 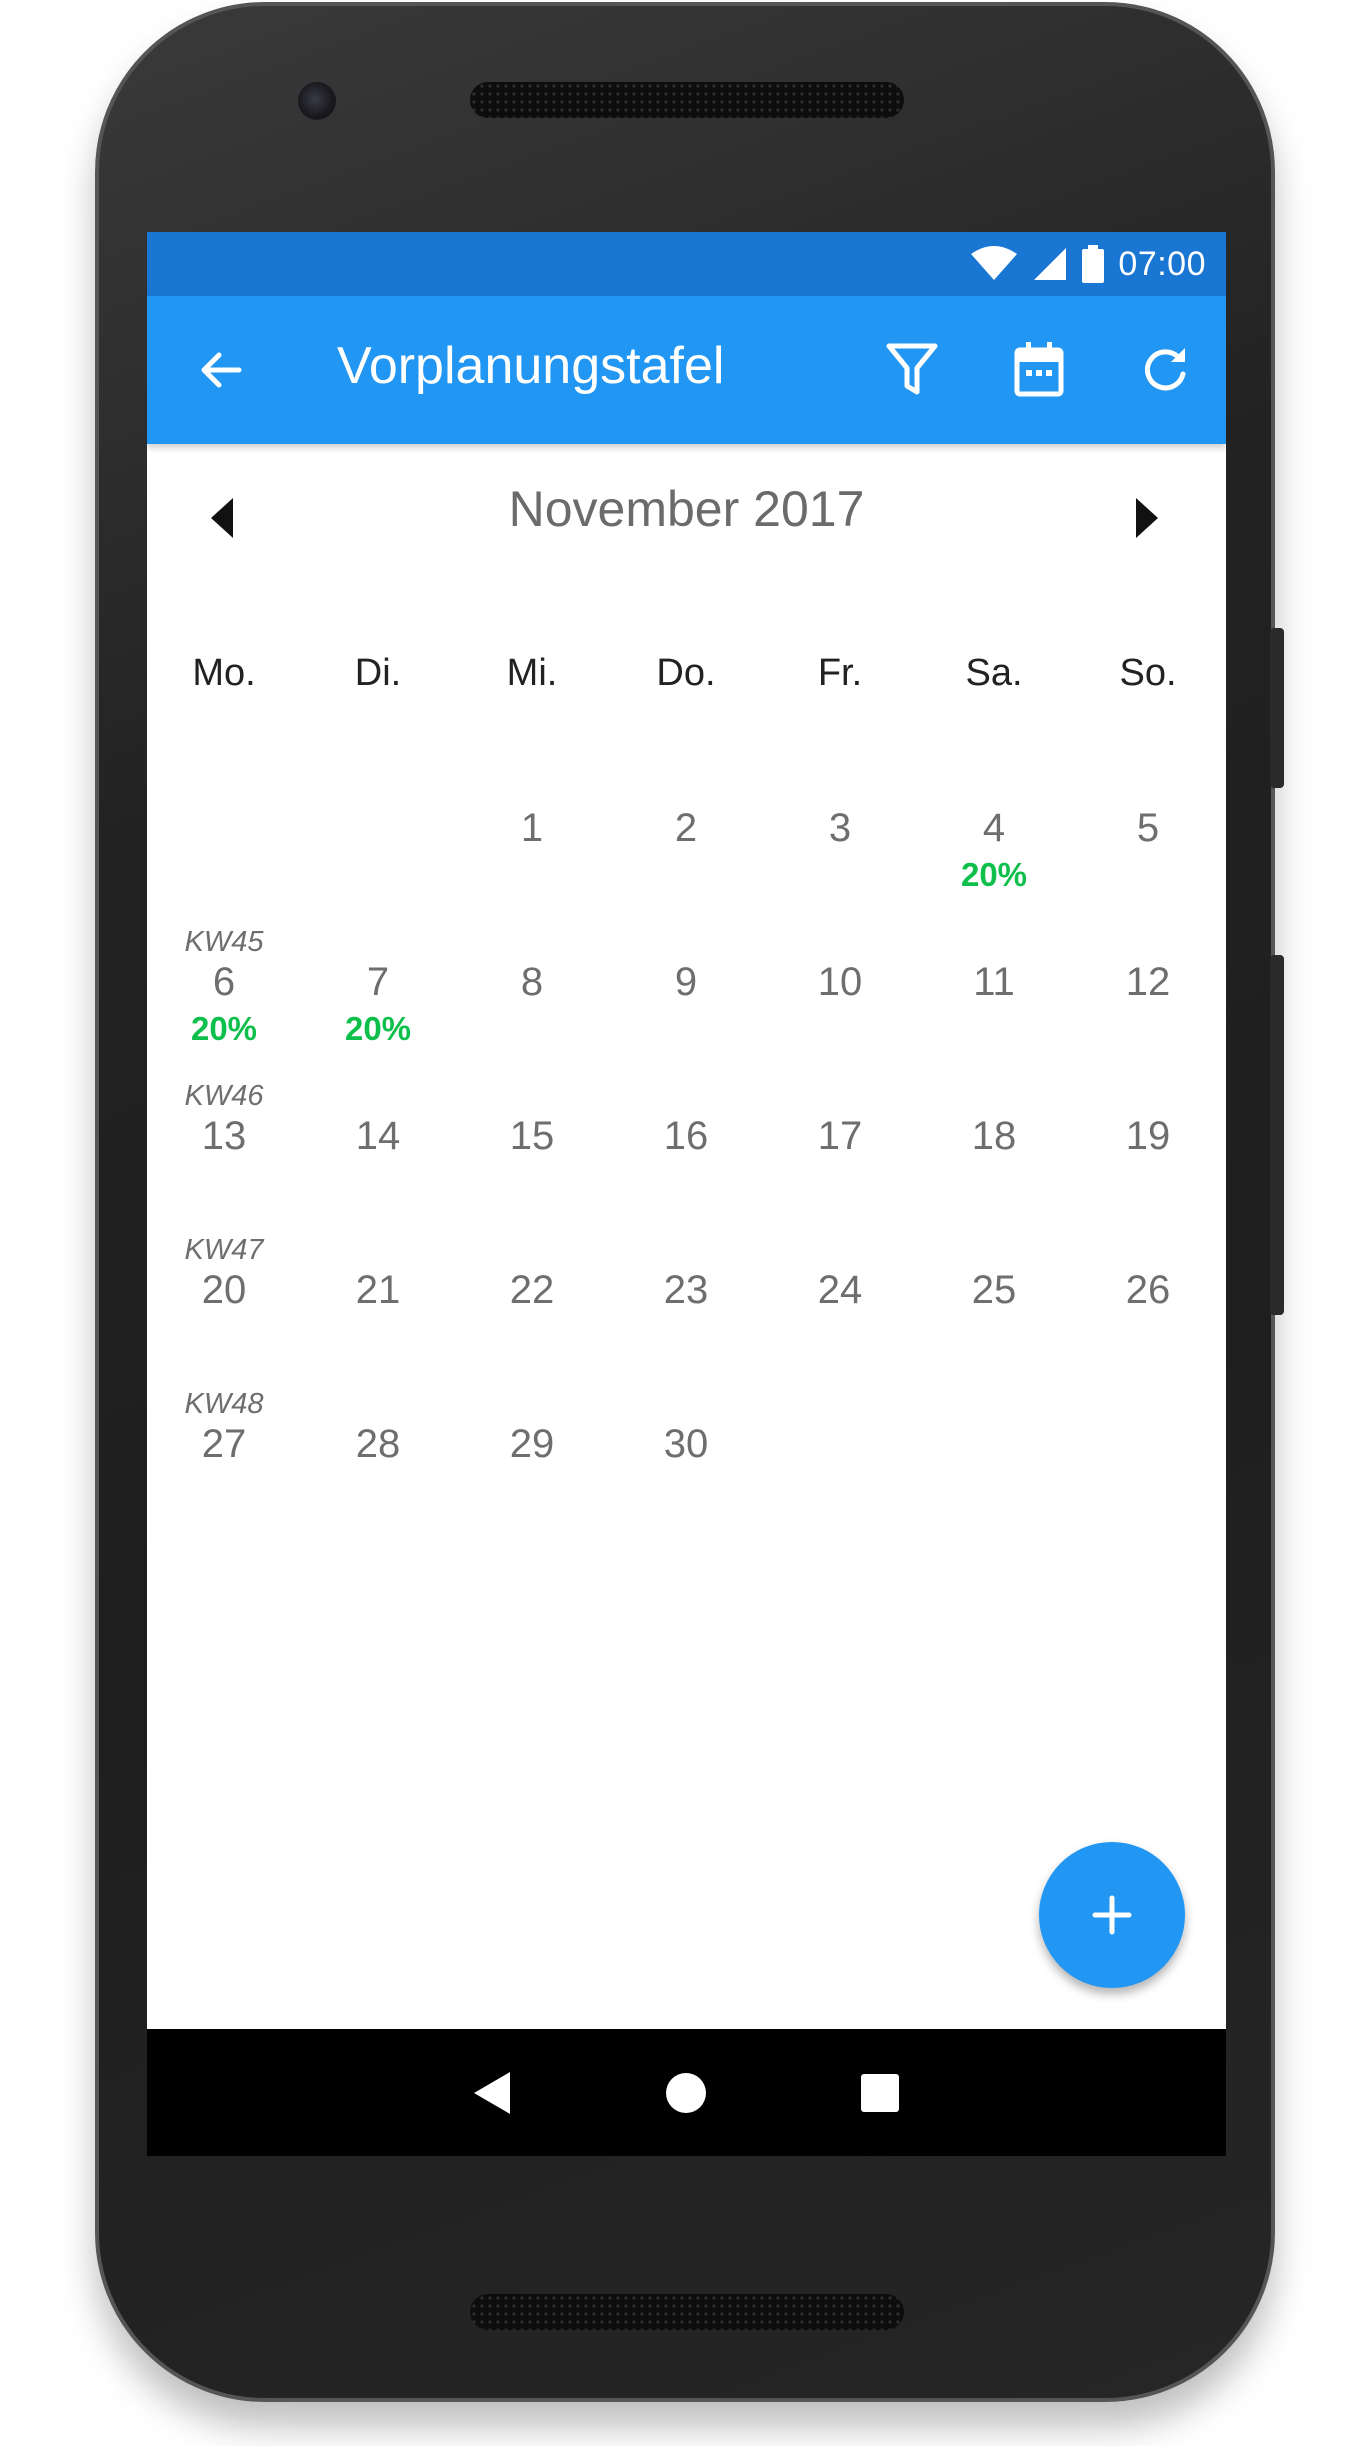 What do you see at coordinates (532, 982) in the screenshot?
I see `day-number: 8` at bounding box center [532, 982].